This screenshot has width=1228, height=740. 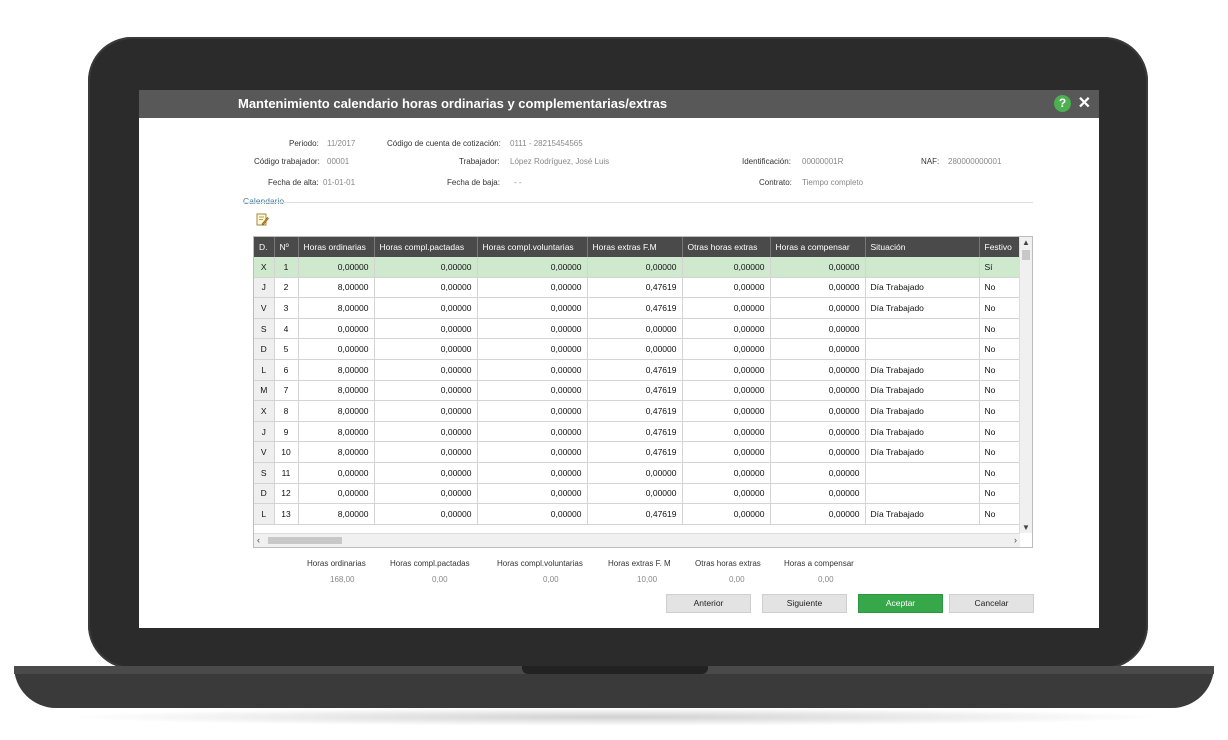 What do you see at coordinates (1000, 267) in the screenshot?
I see `cell-festivo: Sí` at bounding box center [1000, 267].